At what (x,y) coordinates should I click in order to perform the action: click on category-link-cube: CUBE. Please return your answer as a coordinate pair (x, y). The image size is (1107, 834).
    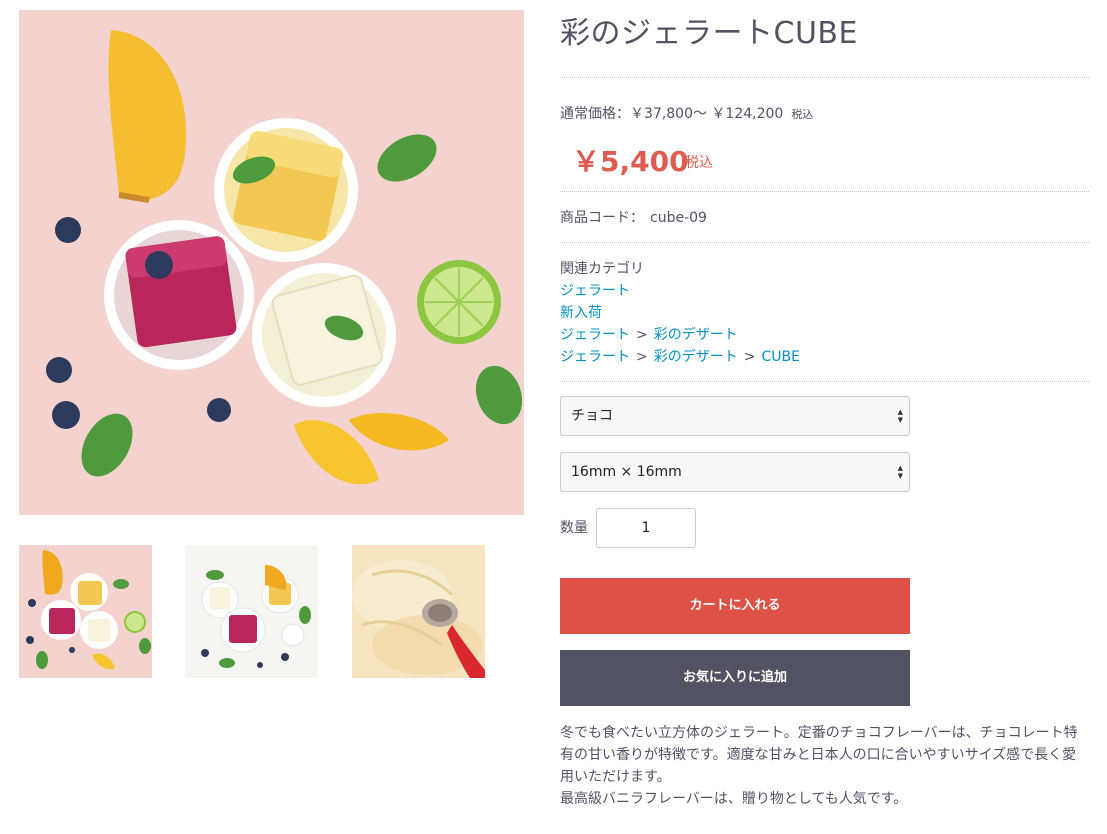
    Looking at the image, I should click on (780, 357).